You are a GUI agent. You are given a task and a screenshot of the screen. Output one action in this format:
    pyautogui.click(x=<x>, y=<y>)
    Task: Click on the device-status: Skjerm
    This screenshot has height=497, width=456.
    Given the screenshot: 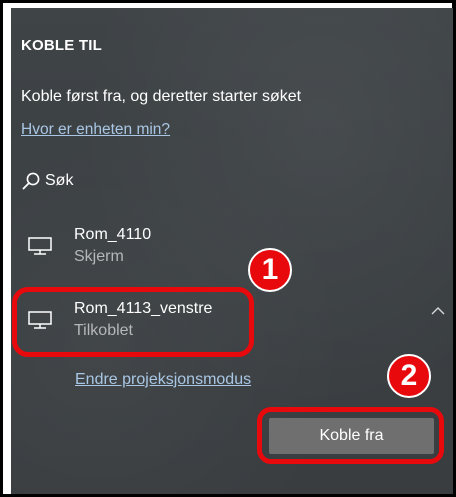 What is the action you would take?
    pyautogui.click(x=99, y=256)
    